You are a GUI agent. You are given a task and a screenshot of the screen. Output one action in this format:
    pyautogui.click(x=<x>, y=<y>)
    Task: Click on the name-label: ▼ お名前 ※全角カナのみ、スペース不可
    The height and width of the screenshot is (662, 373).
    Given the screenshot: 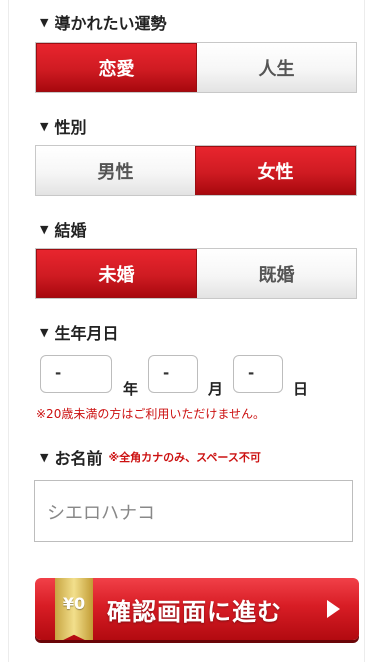 What is the action you would take?
    pyautogui.click(x=150, y=457)
    